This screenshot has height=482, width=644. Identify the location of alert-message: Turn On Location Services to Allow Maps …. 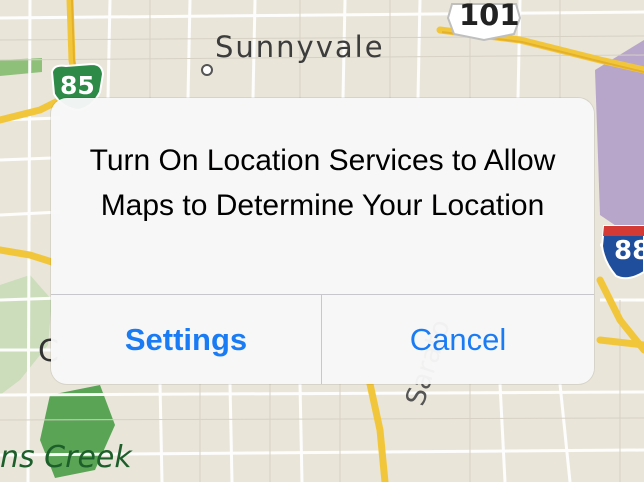
(322, 183).